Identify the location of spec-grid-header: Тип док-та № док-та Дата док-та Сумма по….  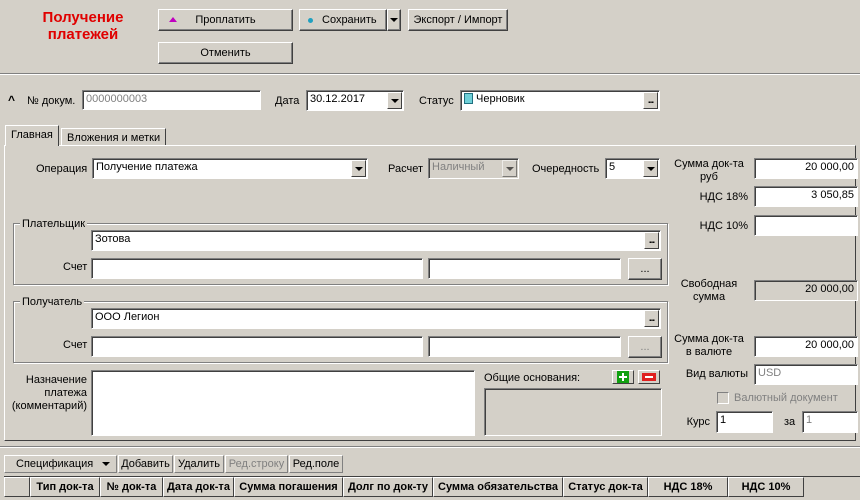
(432, 486).